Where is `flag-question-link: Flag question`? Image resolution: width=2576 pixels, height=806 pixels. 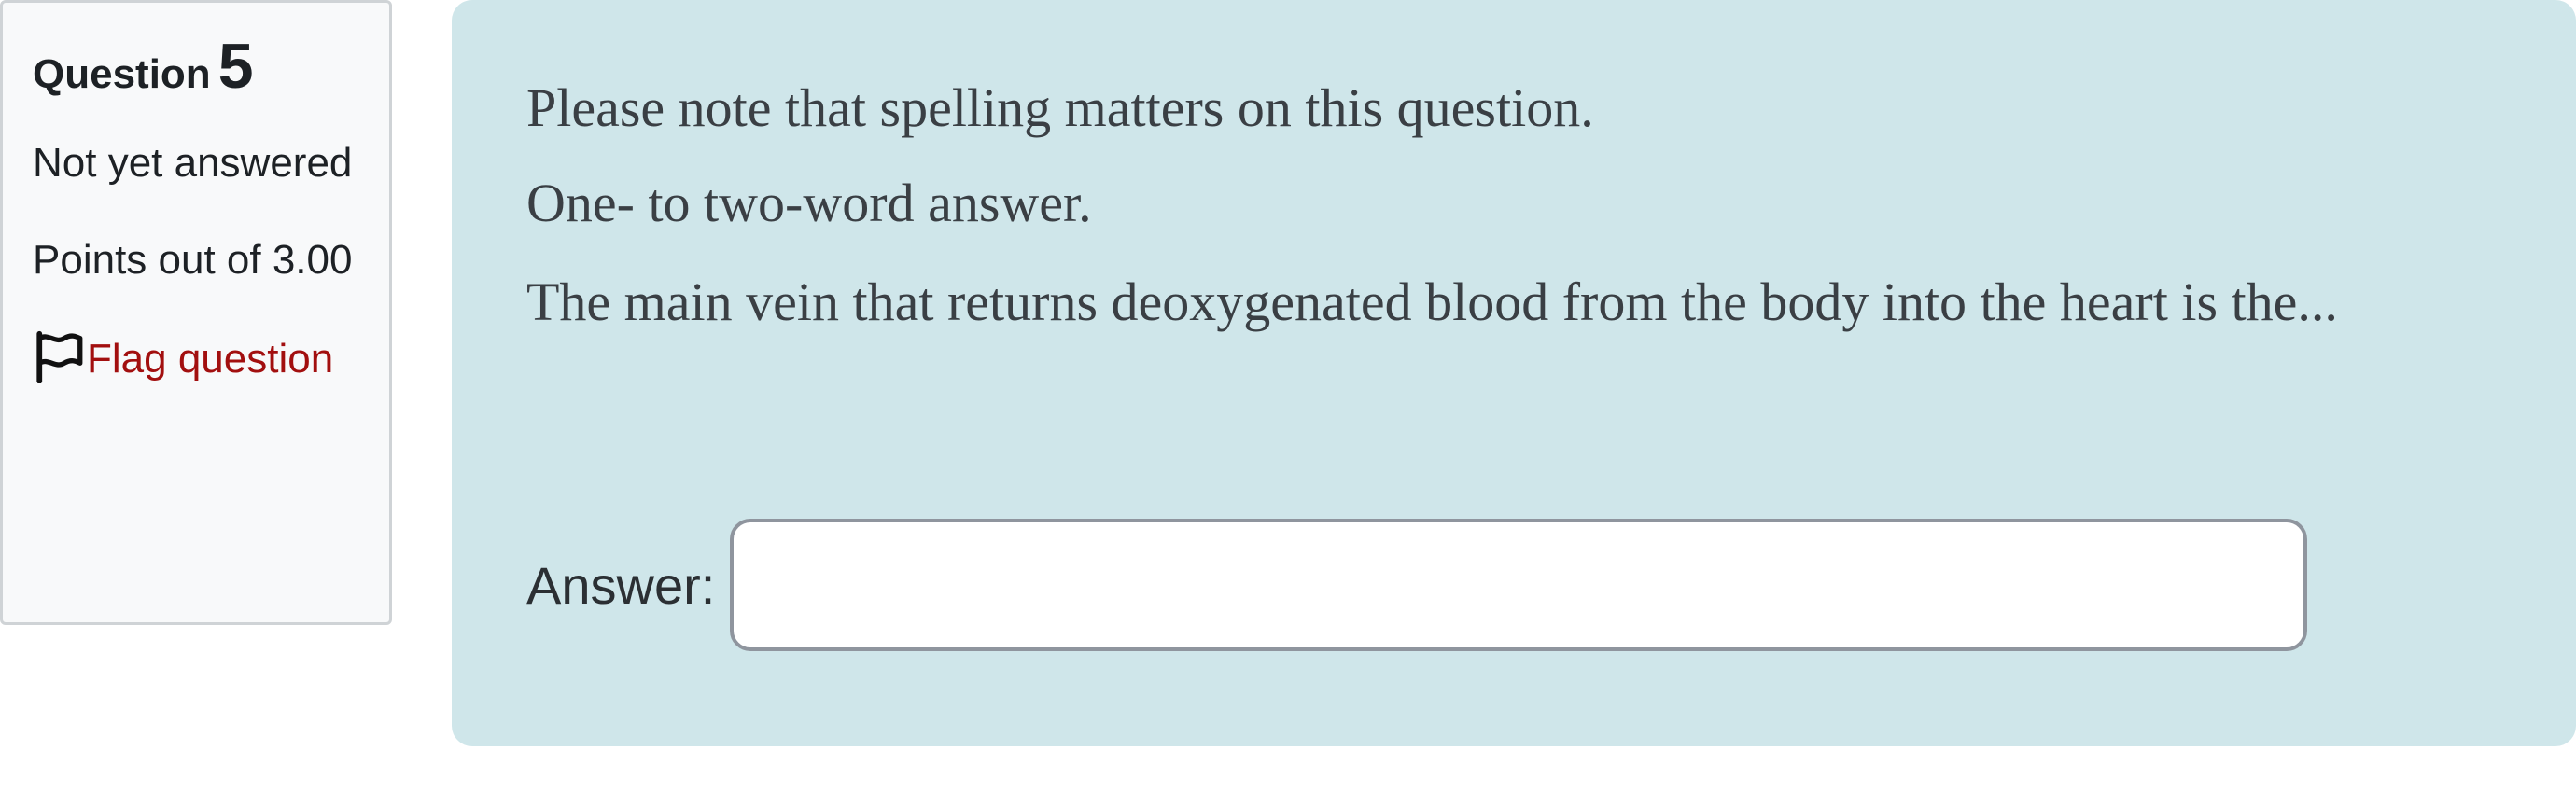
flag-question-link: Flag question is located at coordinates (196, 359).